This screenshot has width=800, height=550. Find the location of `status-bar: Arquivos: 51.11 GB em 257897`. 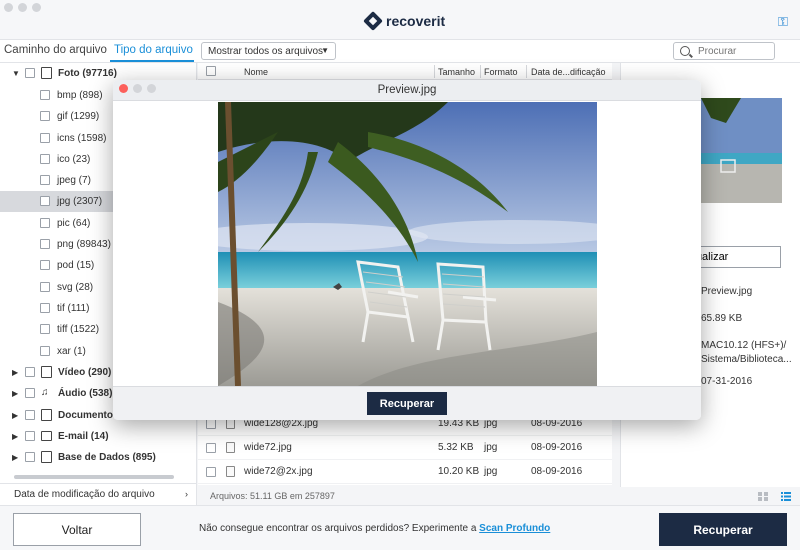

status-bar: Arquivos: 51.11 GB em 257897 is located at coordinates (499, 496).